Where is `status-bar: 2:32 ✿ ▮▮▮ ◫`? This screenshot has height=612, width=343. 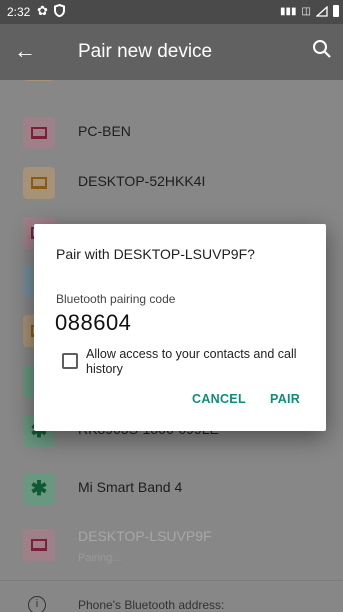
status-bar: 2:32 ✿ ▮▮▮ ◫ is located at coordinates (171, 12).